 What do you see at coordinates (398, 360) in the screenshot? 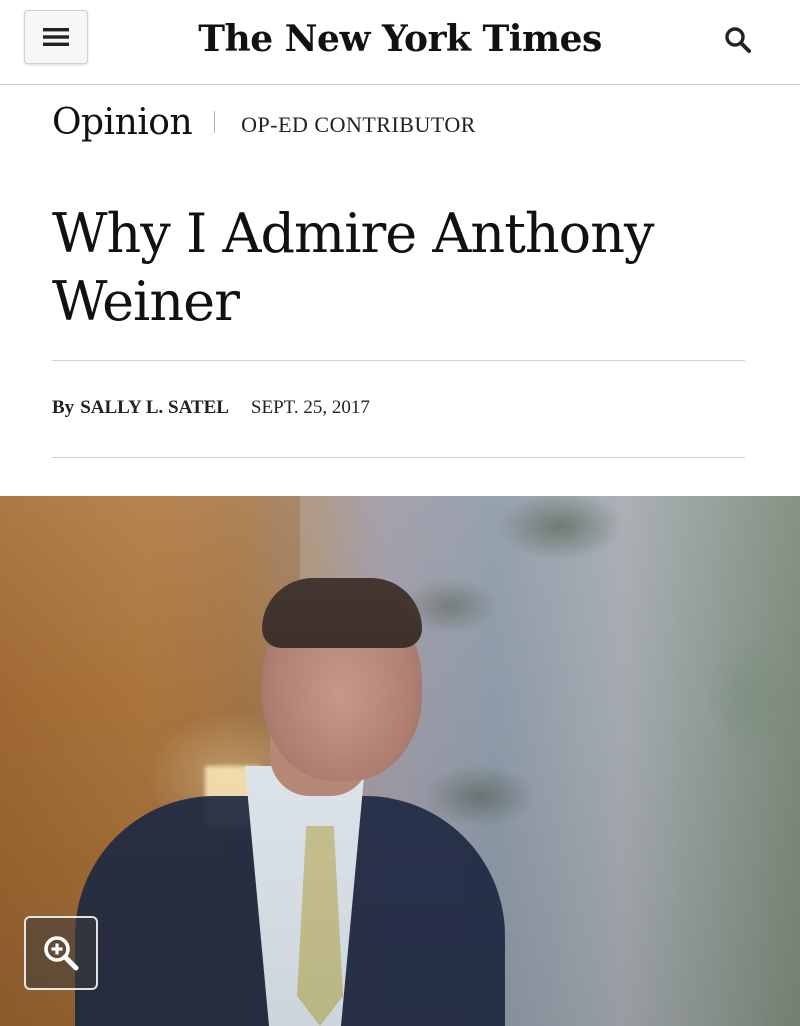
I see `divider-top` at bounding box center [398, 360].